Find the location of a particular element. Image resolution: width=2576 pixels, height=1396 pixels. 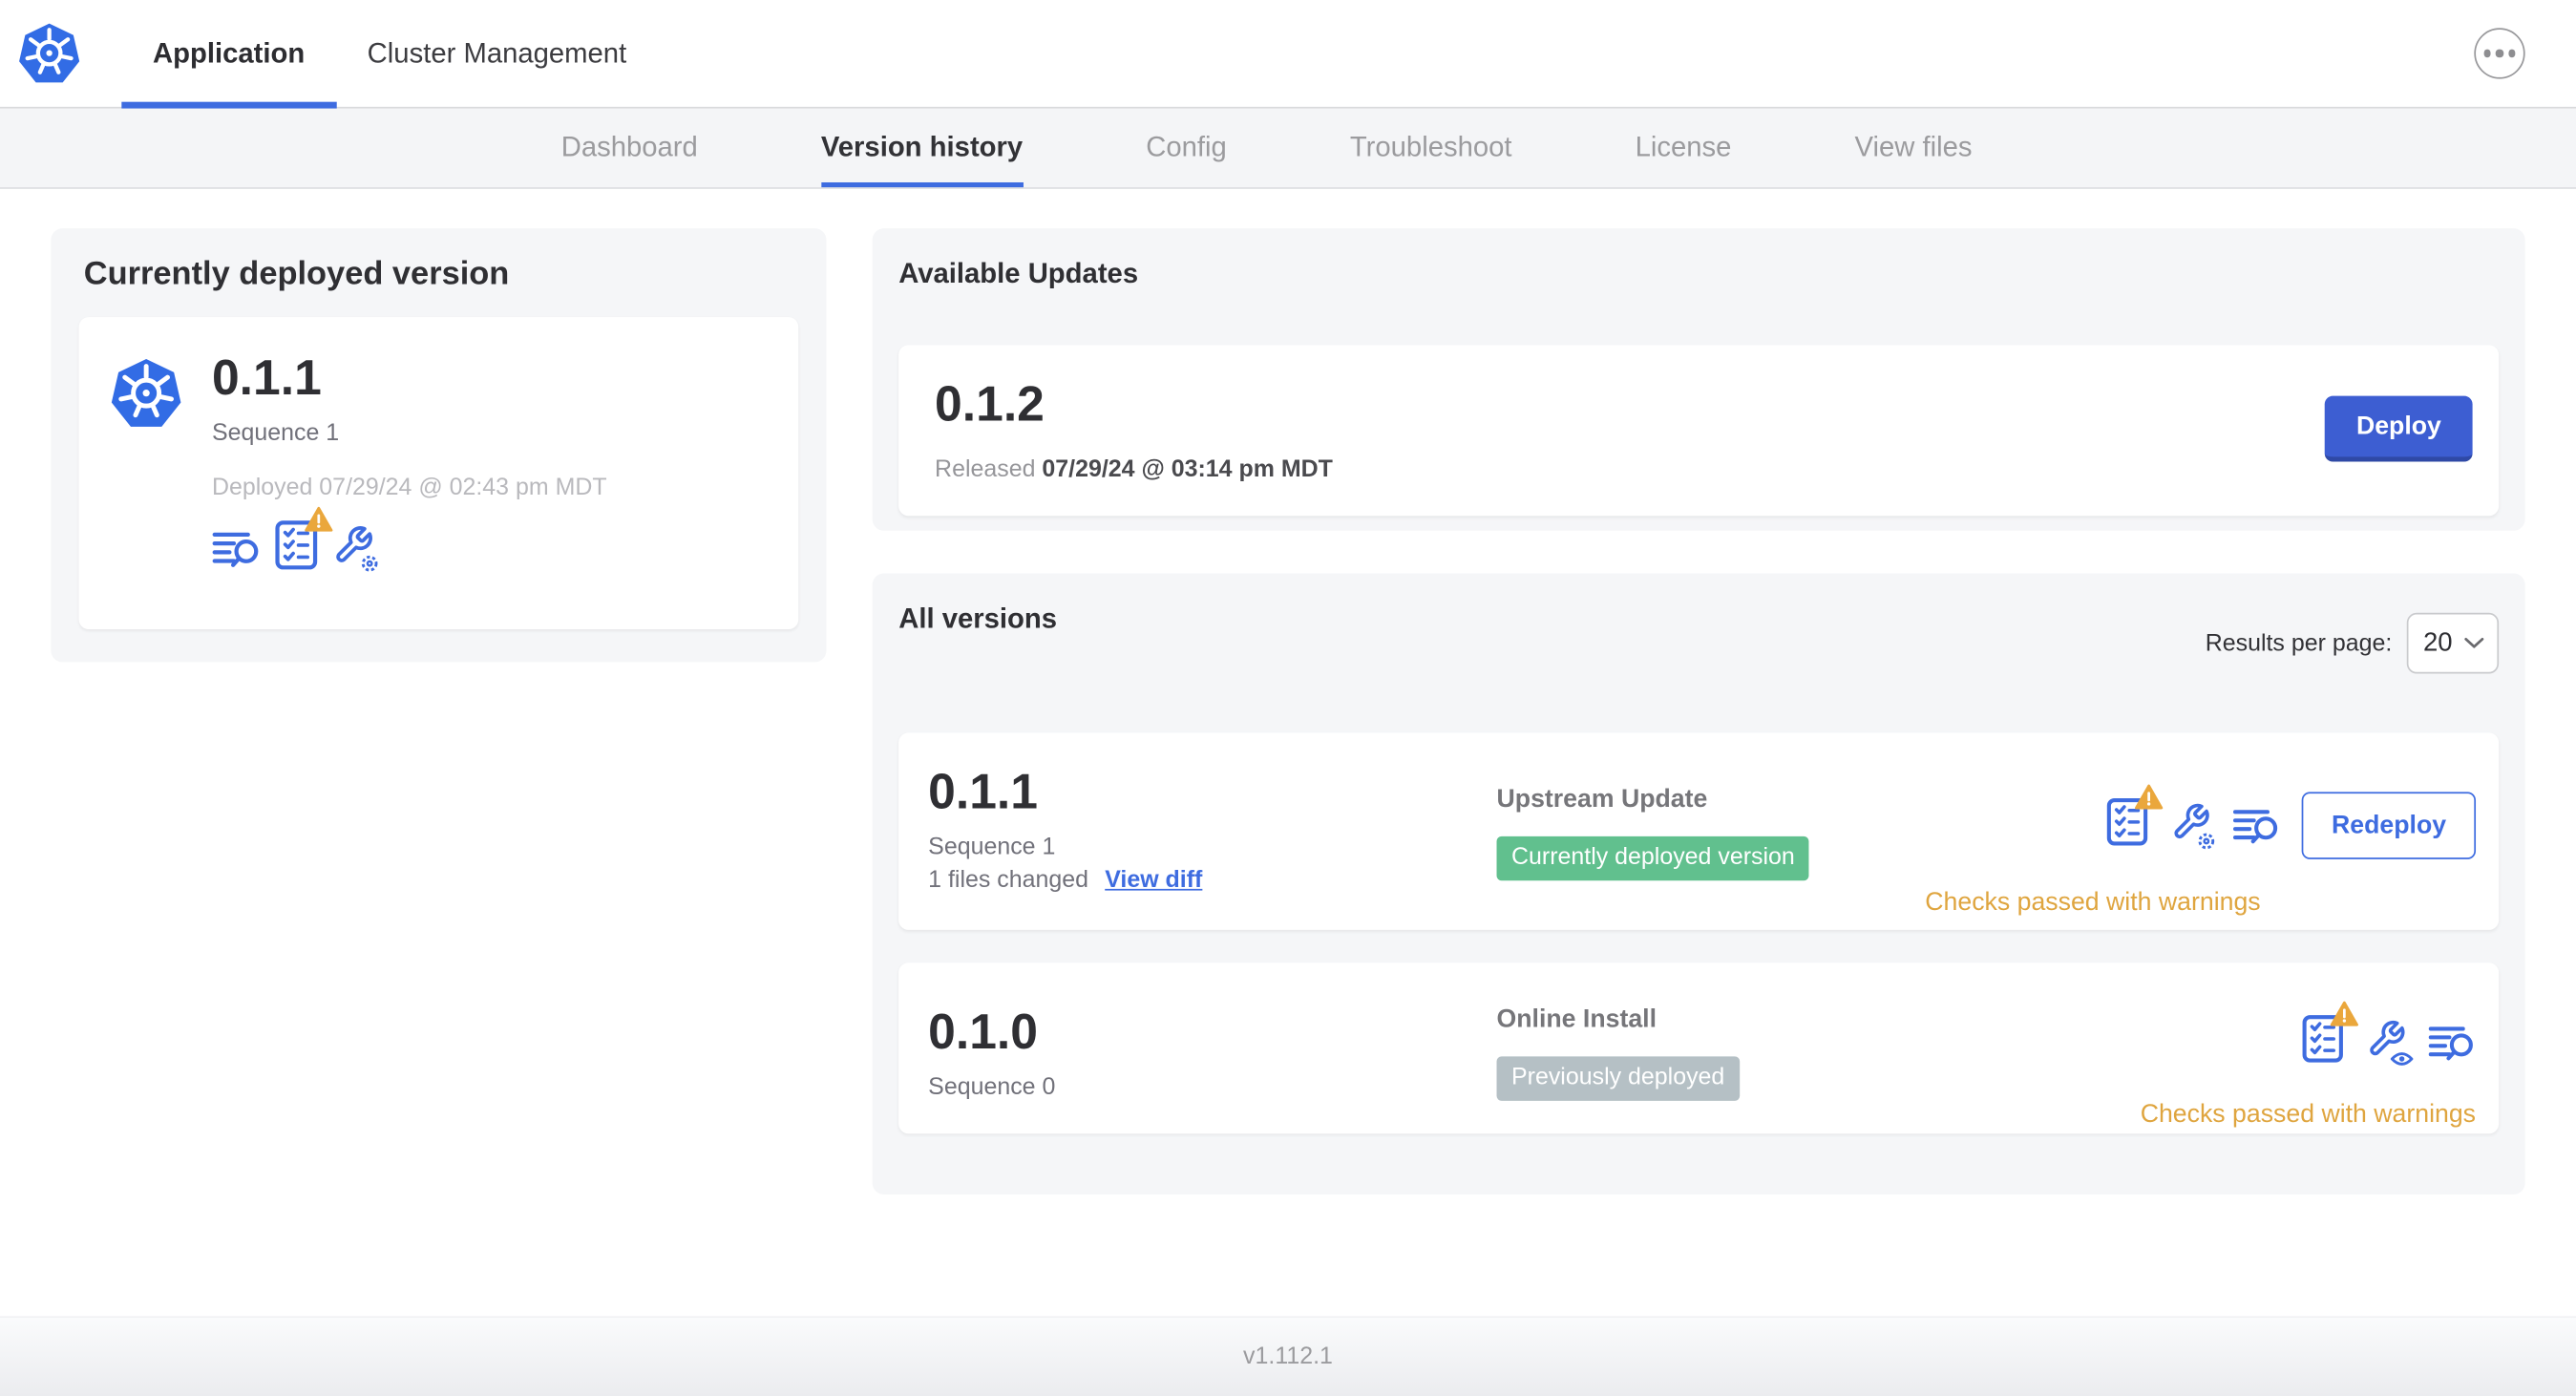

app-footer: v1.112.1 is located at coordinates (1288, 1356).